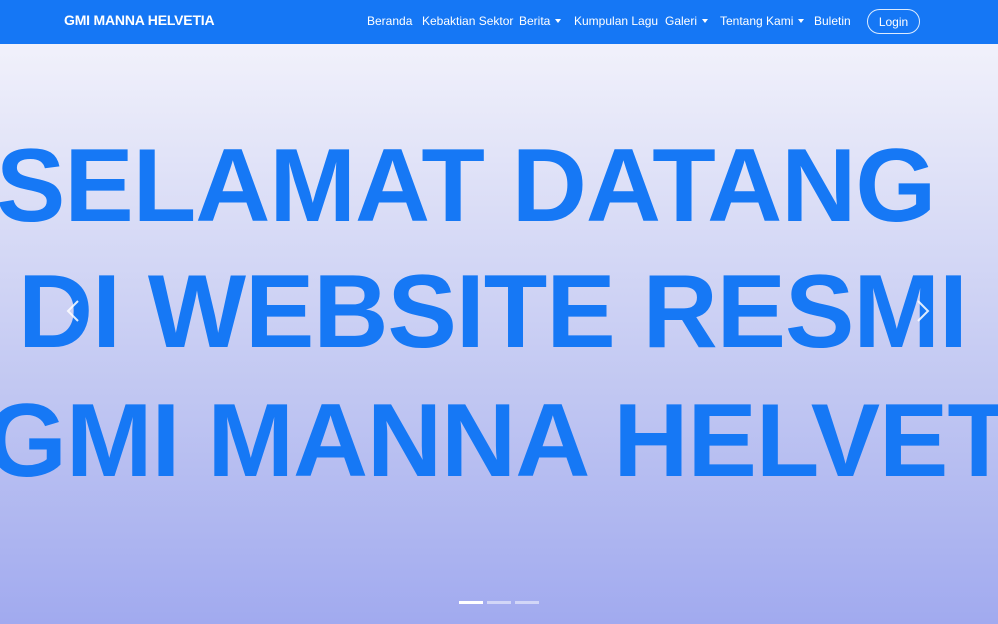  Describe the element at coordinates (757, 21) in the screenshot. I see `nav-item-label: Tentang Kami` at that location.